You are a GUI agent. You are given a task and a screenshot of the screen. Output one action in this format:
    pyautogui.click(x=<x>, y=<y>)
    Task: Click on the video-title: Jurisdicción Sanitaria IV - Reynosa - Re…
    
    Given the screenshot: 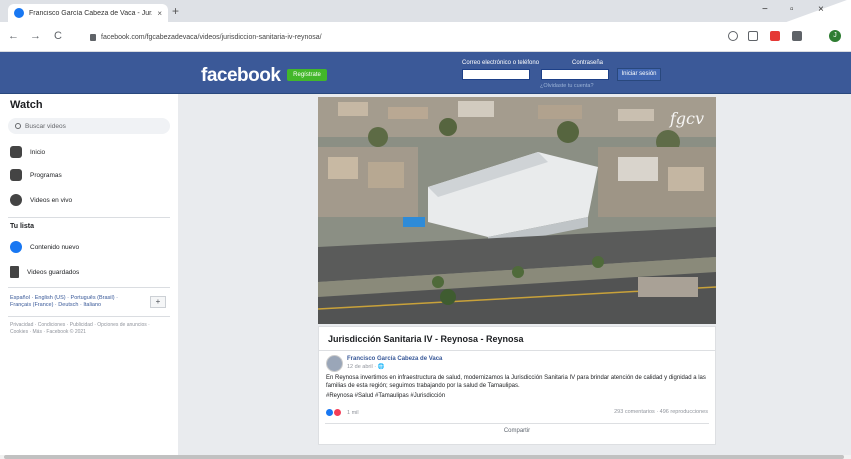 What is the action you would take?
    pyautogui.click(x=426, y=339)
    